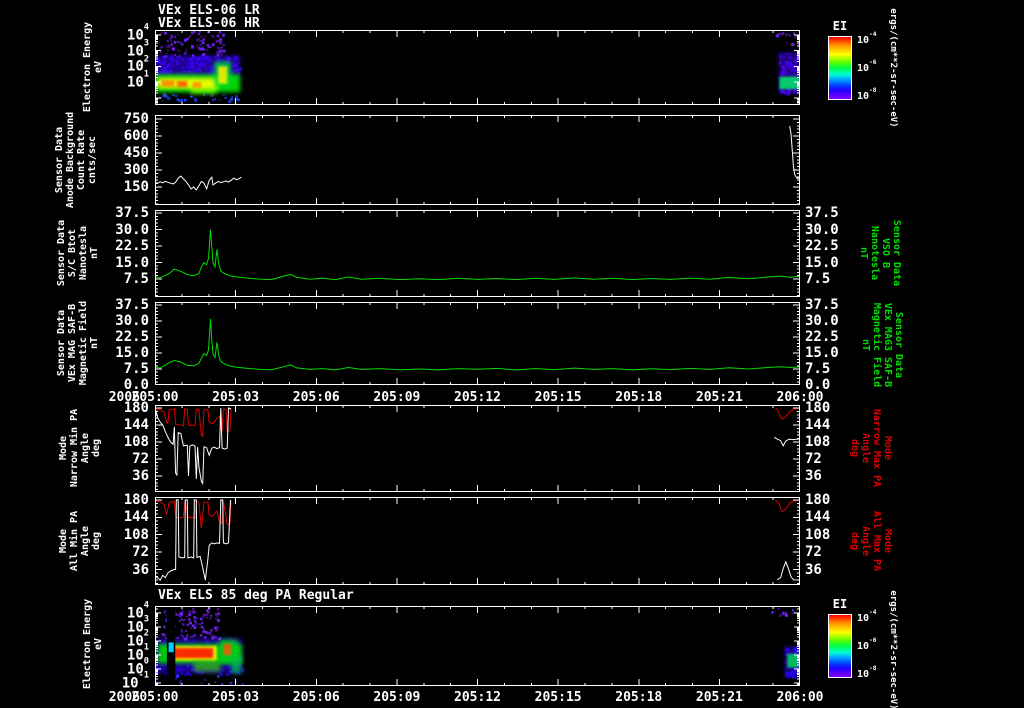 This screenshot has height=708, width=1024. I want to click on x-tick-label: 205:06, so click(316, 397).